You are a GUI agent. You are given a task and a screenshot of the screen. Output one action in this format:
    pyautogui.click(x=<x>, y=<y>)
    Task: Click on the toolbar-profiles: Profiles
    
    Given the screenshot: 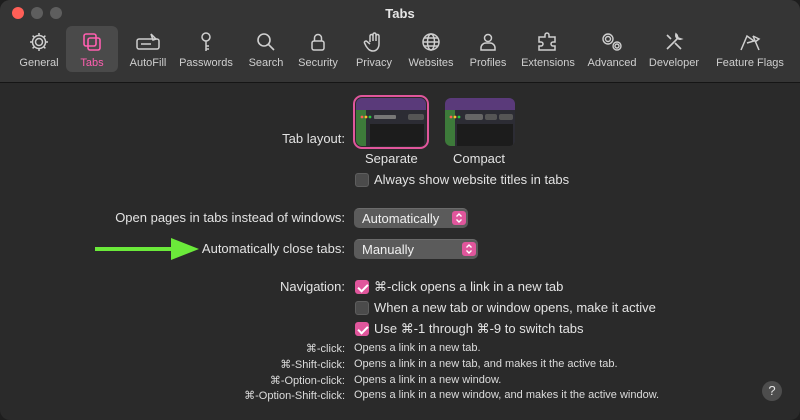 What is the action you would take?
    pyautogui.click(x=488, y=49)
    